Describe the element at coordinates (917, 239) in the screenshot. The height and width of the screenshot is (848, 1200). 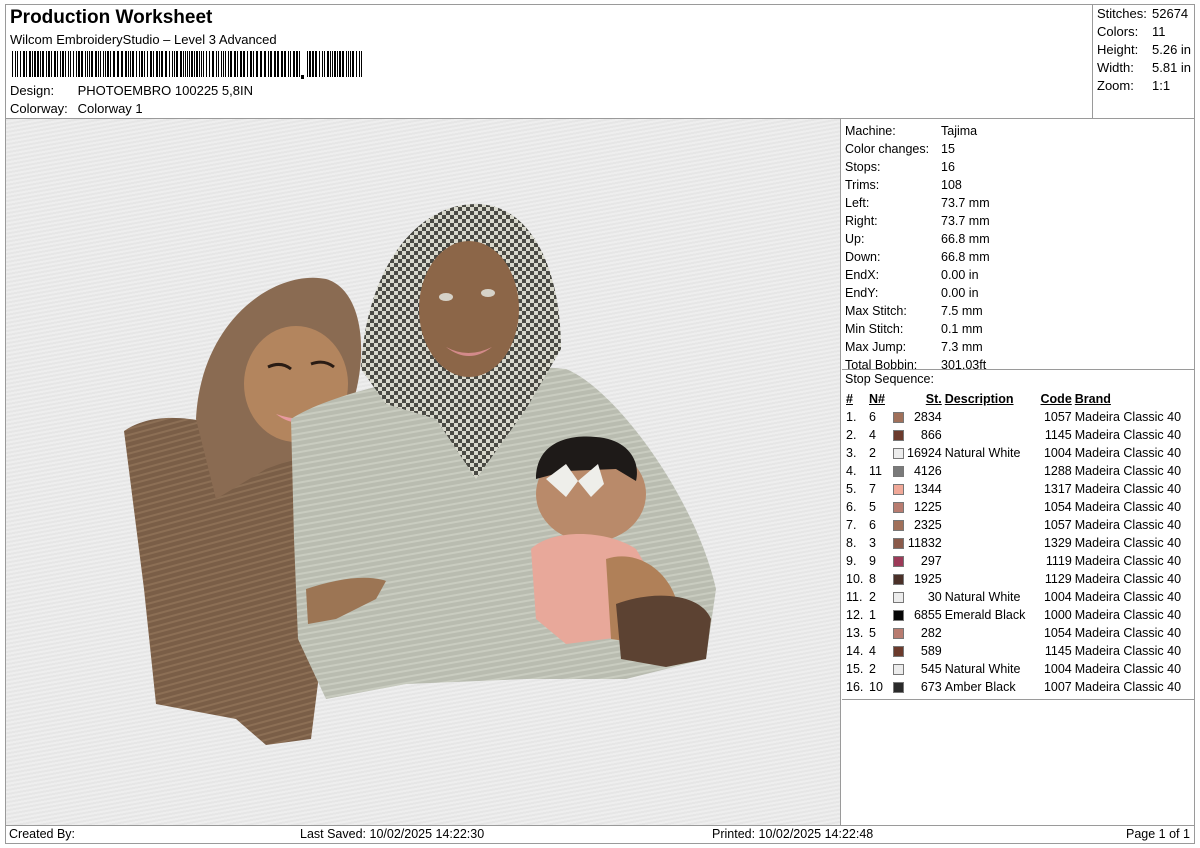
I see `machine-info-row: Up: 66.8 mm` at that location.